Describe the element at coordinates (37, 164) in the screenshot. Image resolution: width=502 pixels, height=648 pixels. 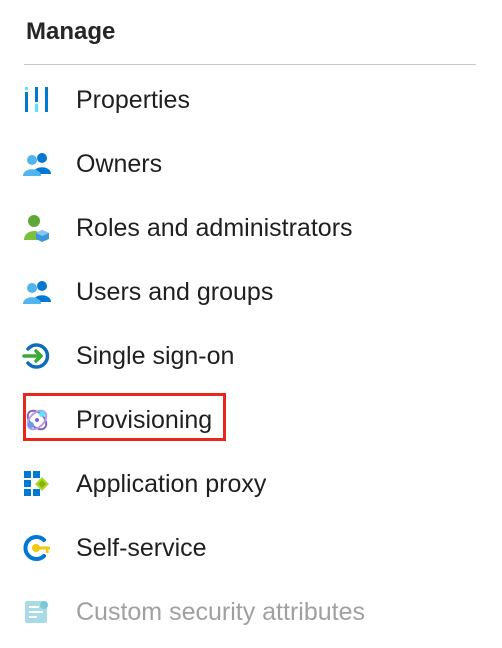
I see `owners-icon` at that location.